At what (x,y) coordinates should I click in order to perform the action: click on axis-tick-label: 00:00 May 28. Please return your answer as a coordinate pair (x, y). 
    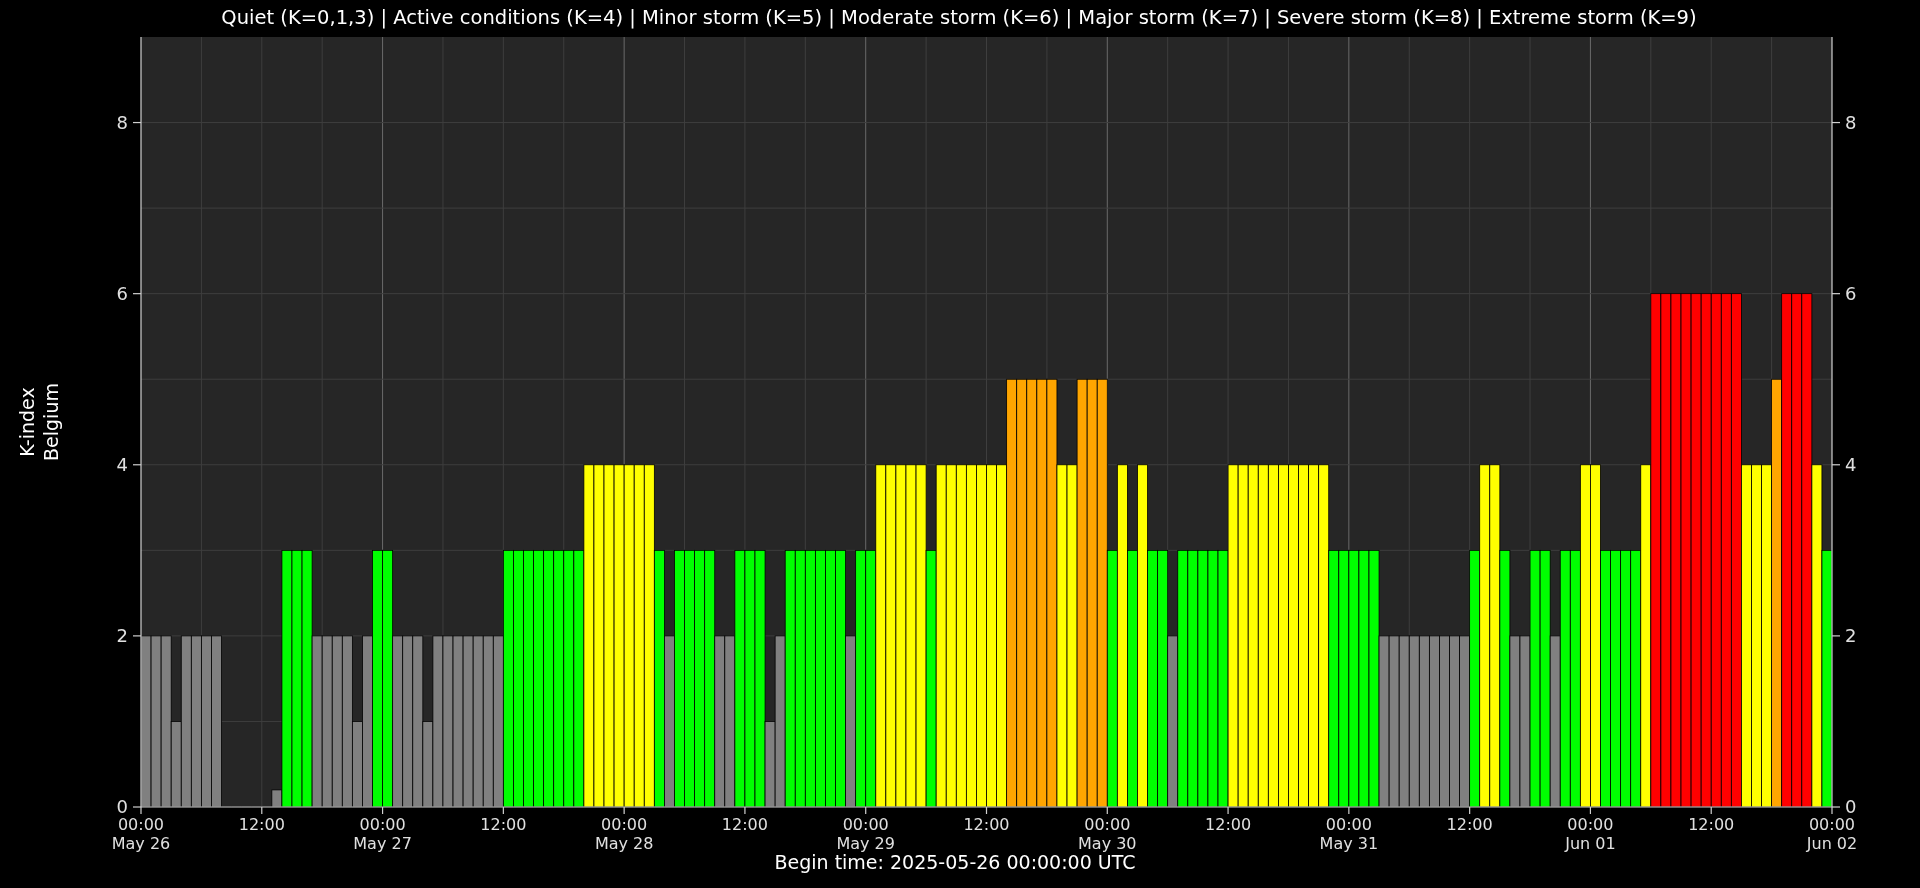
    Looking at the image, I should click on (624, 834).